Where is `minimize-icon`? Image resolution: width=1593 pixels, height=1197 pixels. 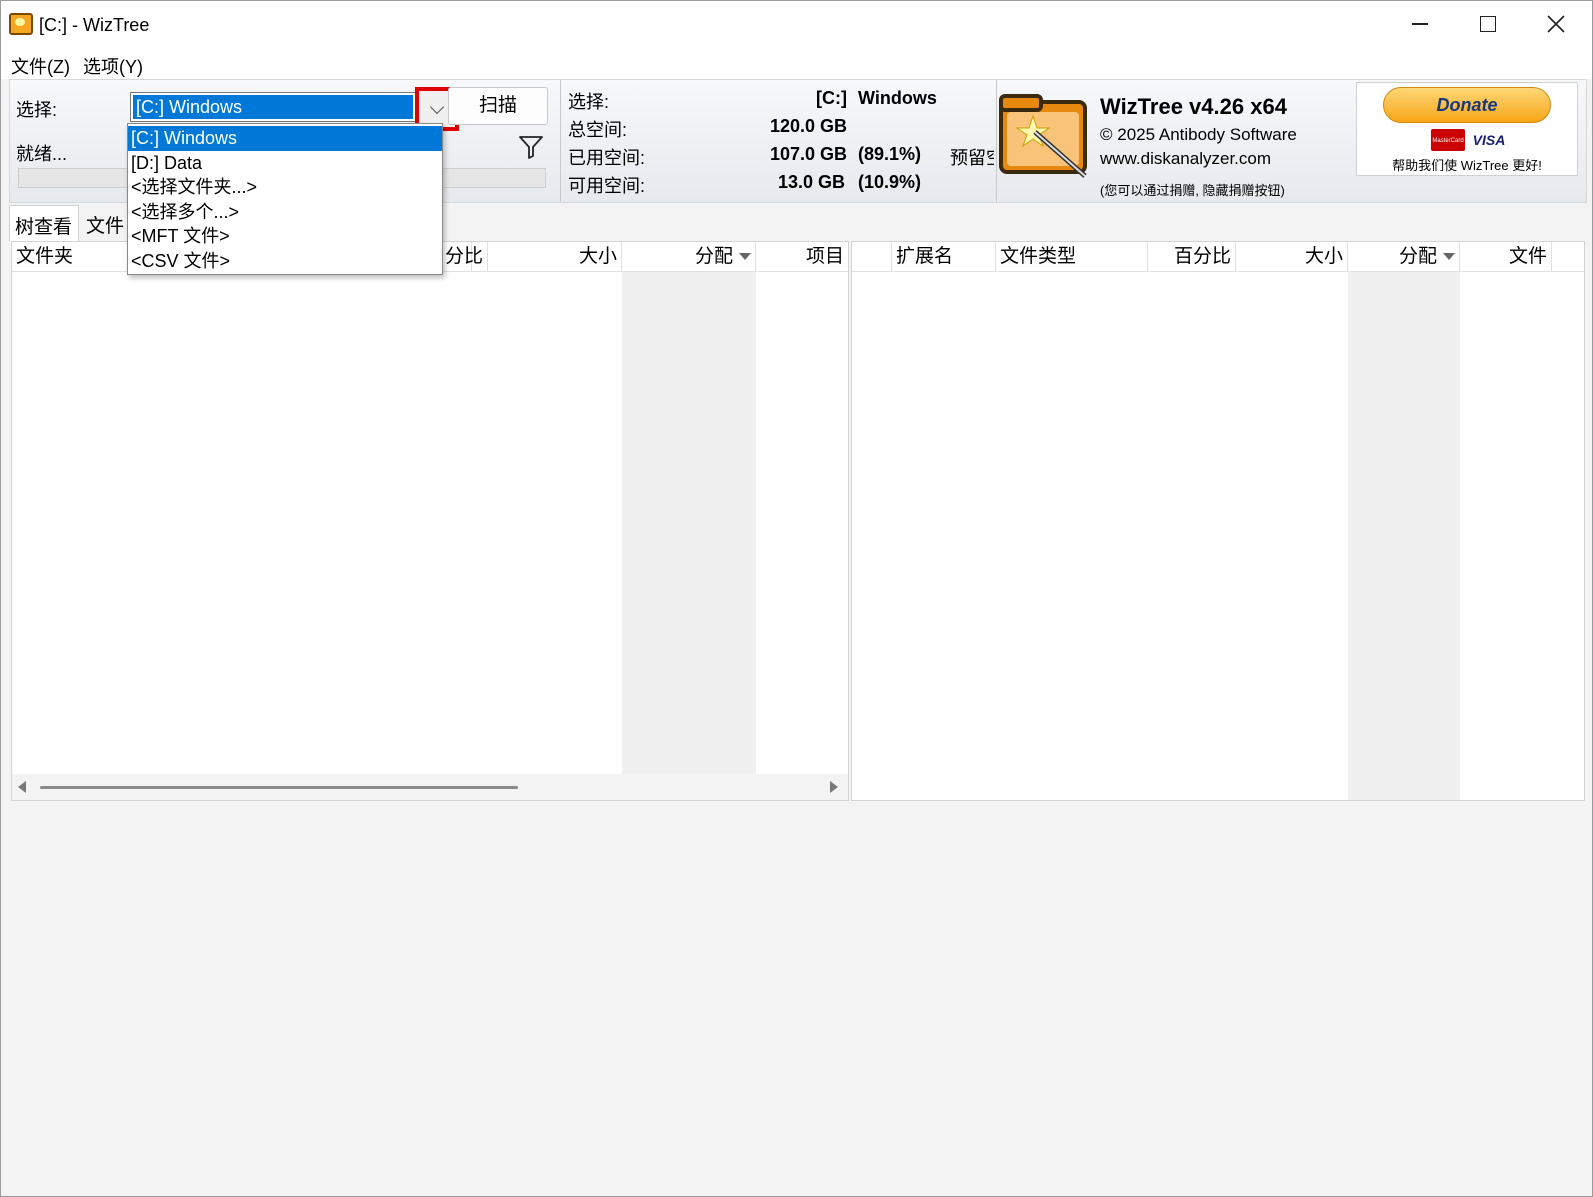
minimize-icon is located at coordinates (1420, 24).